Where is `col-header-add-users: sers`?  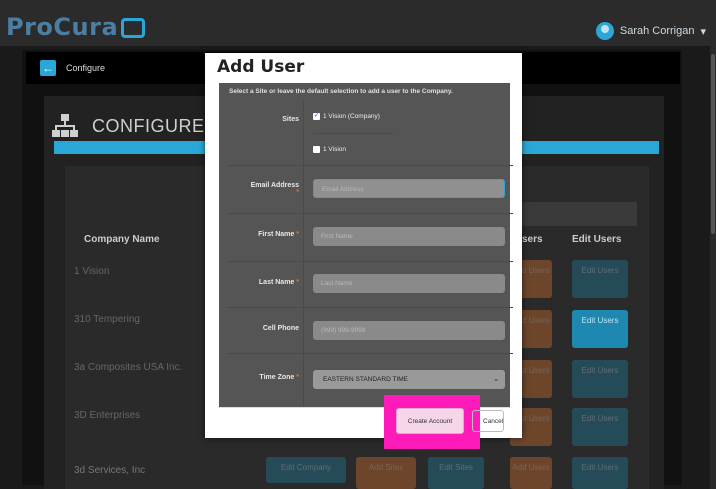 col-header-add-users: sers is located at coordinates (532, 239).